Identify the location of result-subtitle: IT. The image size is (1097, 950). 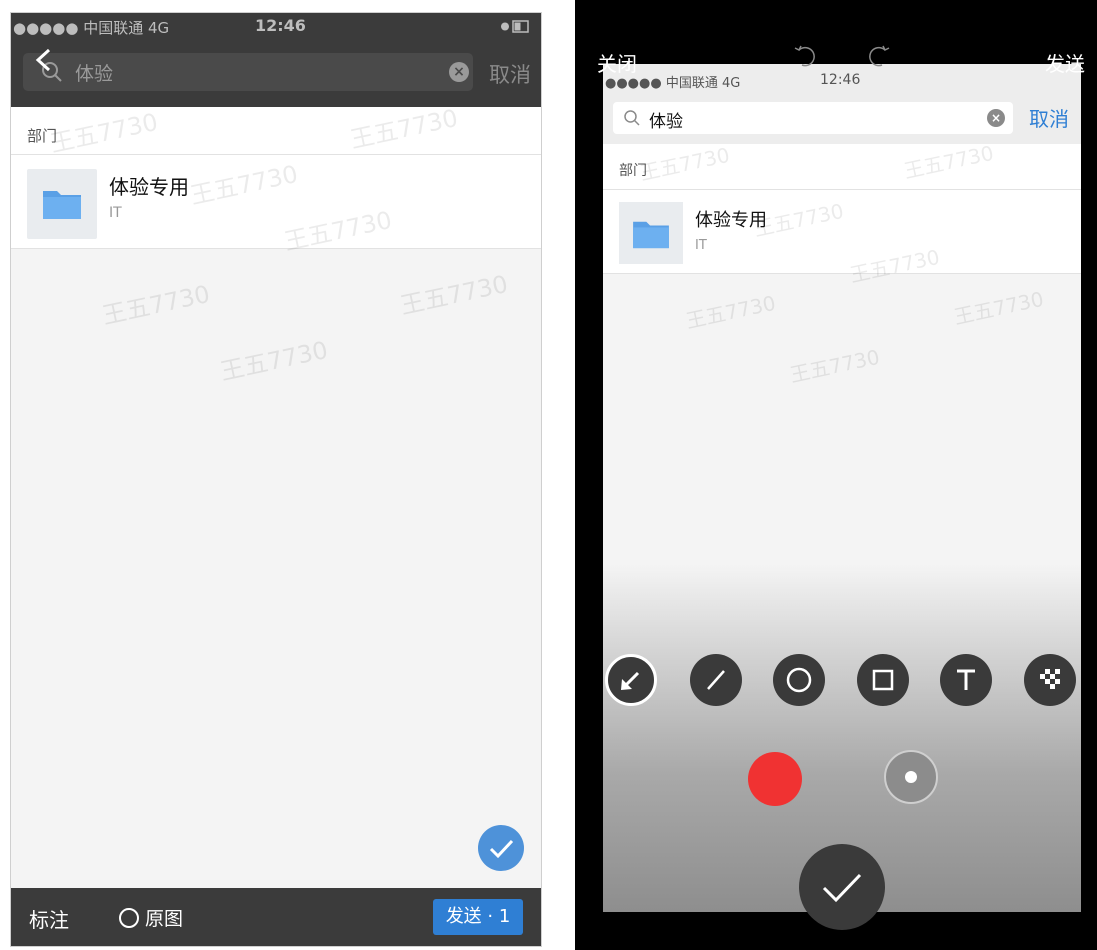
(115, 213).